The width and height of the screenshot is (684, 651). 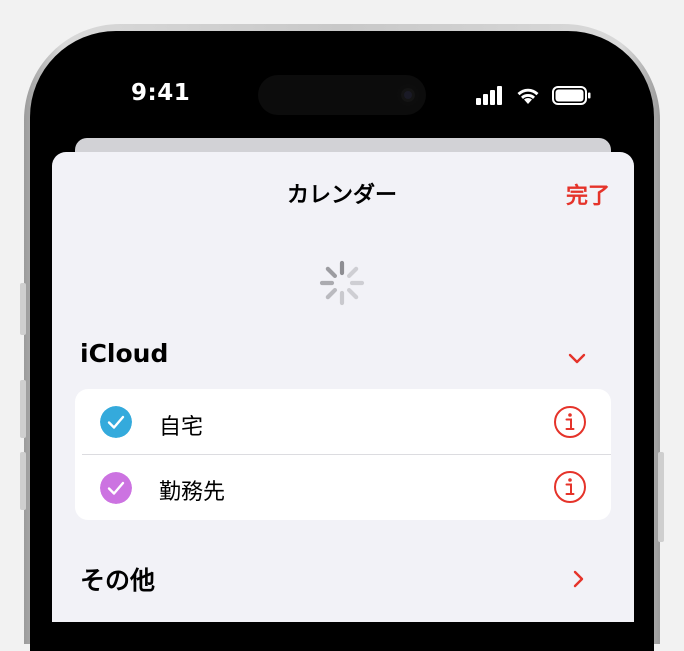 What do you see at coordinates (161, 93) in the screenshot?
I see `status-time: 9:41` at bounding box center [161, 93].